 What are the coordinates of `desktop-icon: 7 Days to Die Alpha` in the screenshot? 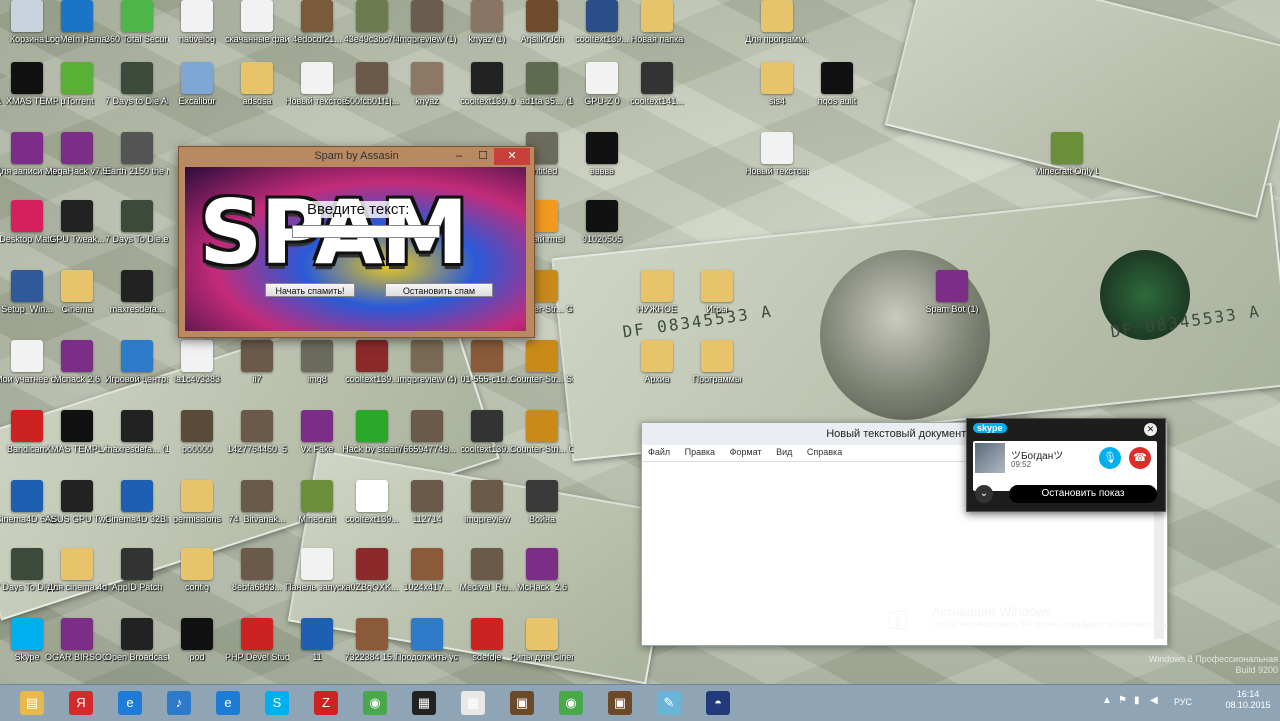 It's located at (137, 96).